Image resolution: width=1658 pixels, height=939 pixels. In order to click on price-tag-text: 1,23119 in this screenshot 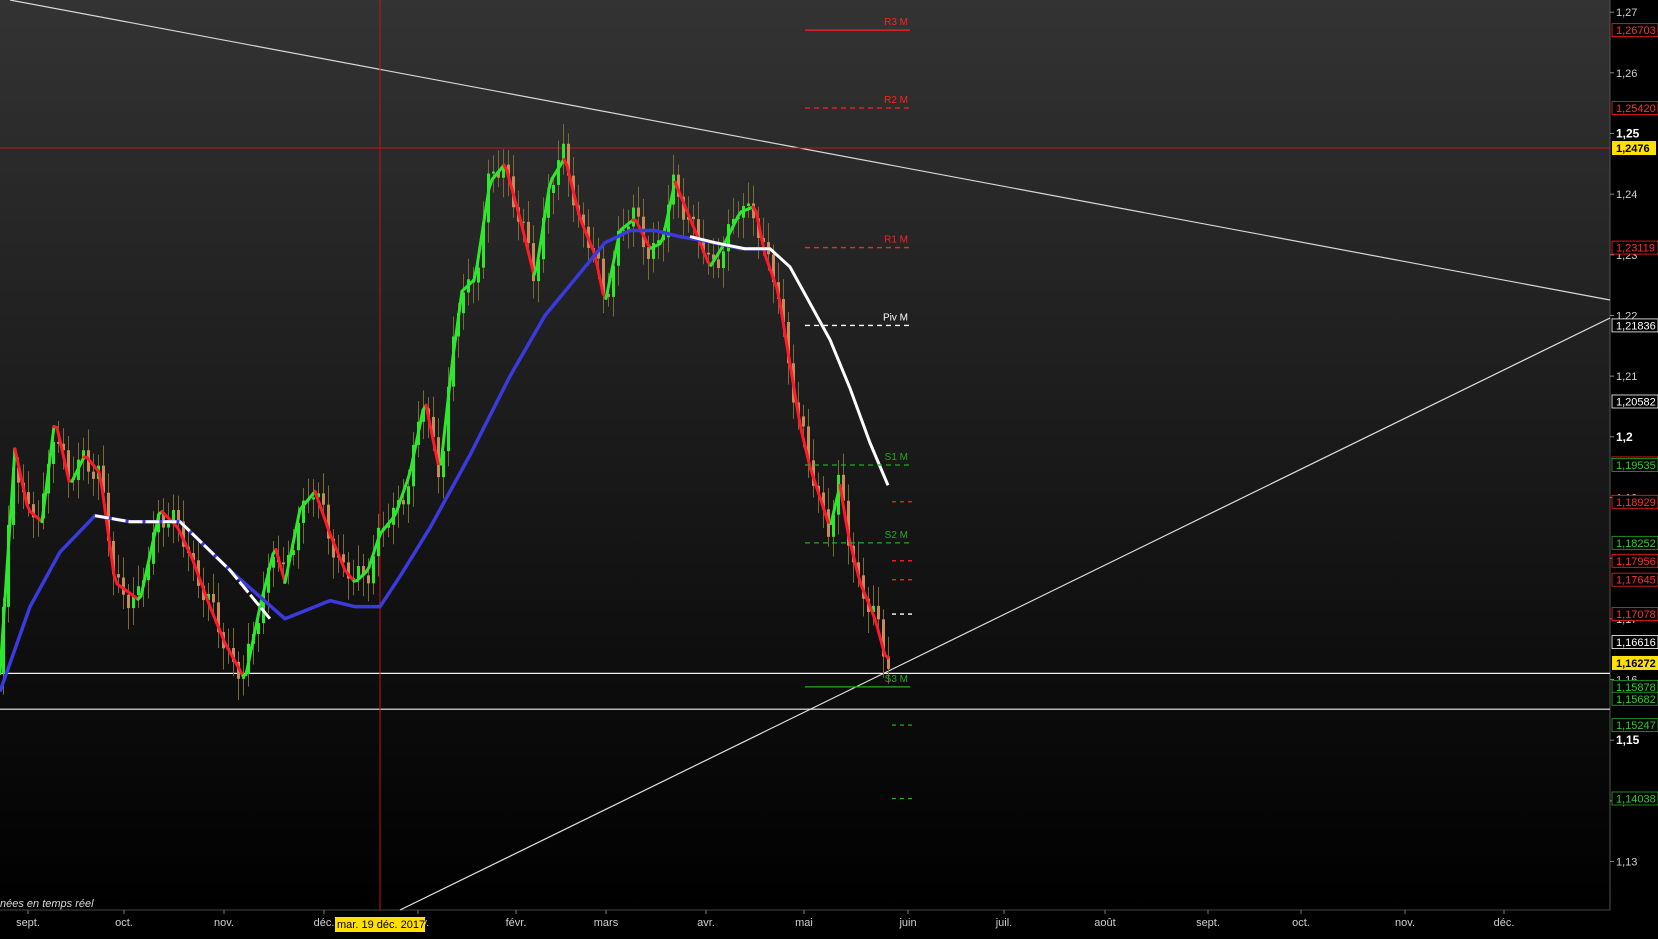, I will do `click(1635, 249)`.